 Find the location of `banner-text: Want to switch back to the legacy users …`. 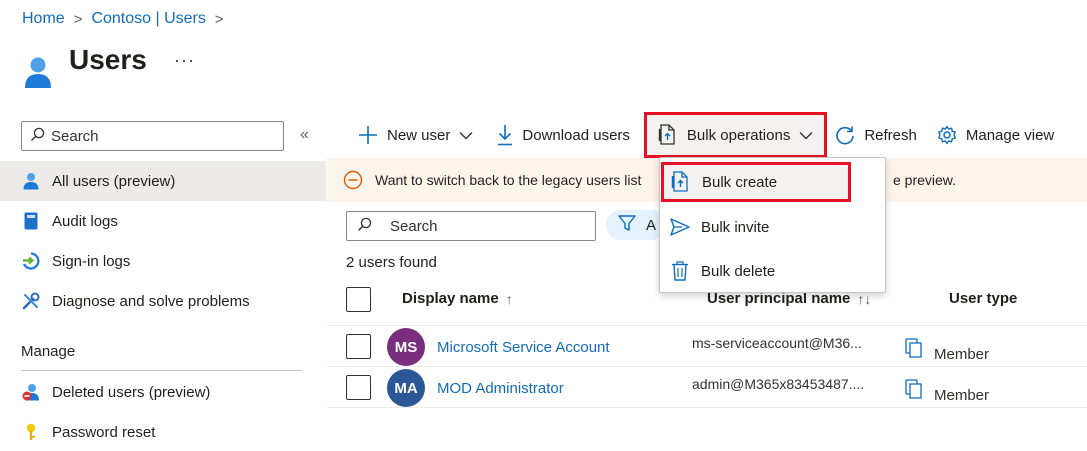

banner-text: Want to switch back to the legacy users … is located at coordinates (508, 180).